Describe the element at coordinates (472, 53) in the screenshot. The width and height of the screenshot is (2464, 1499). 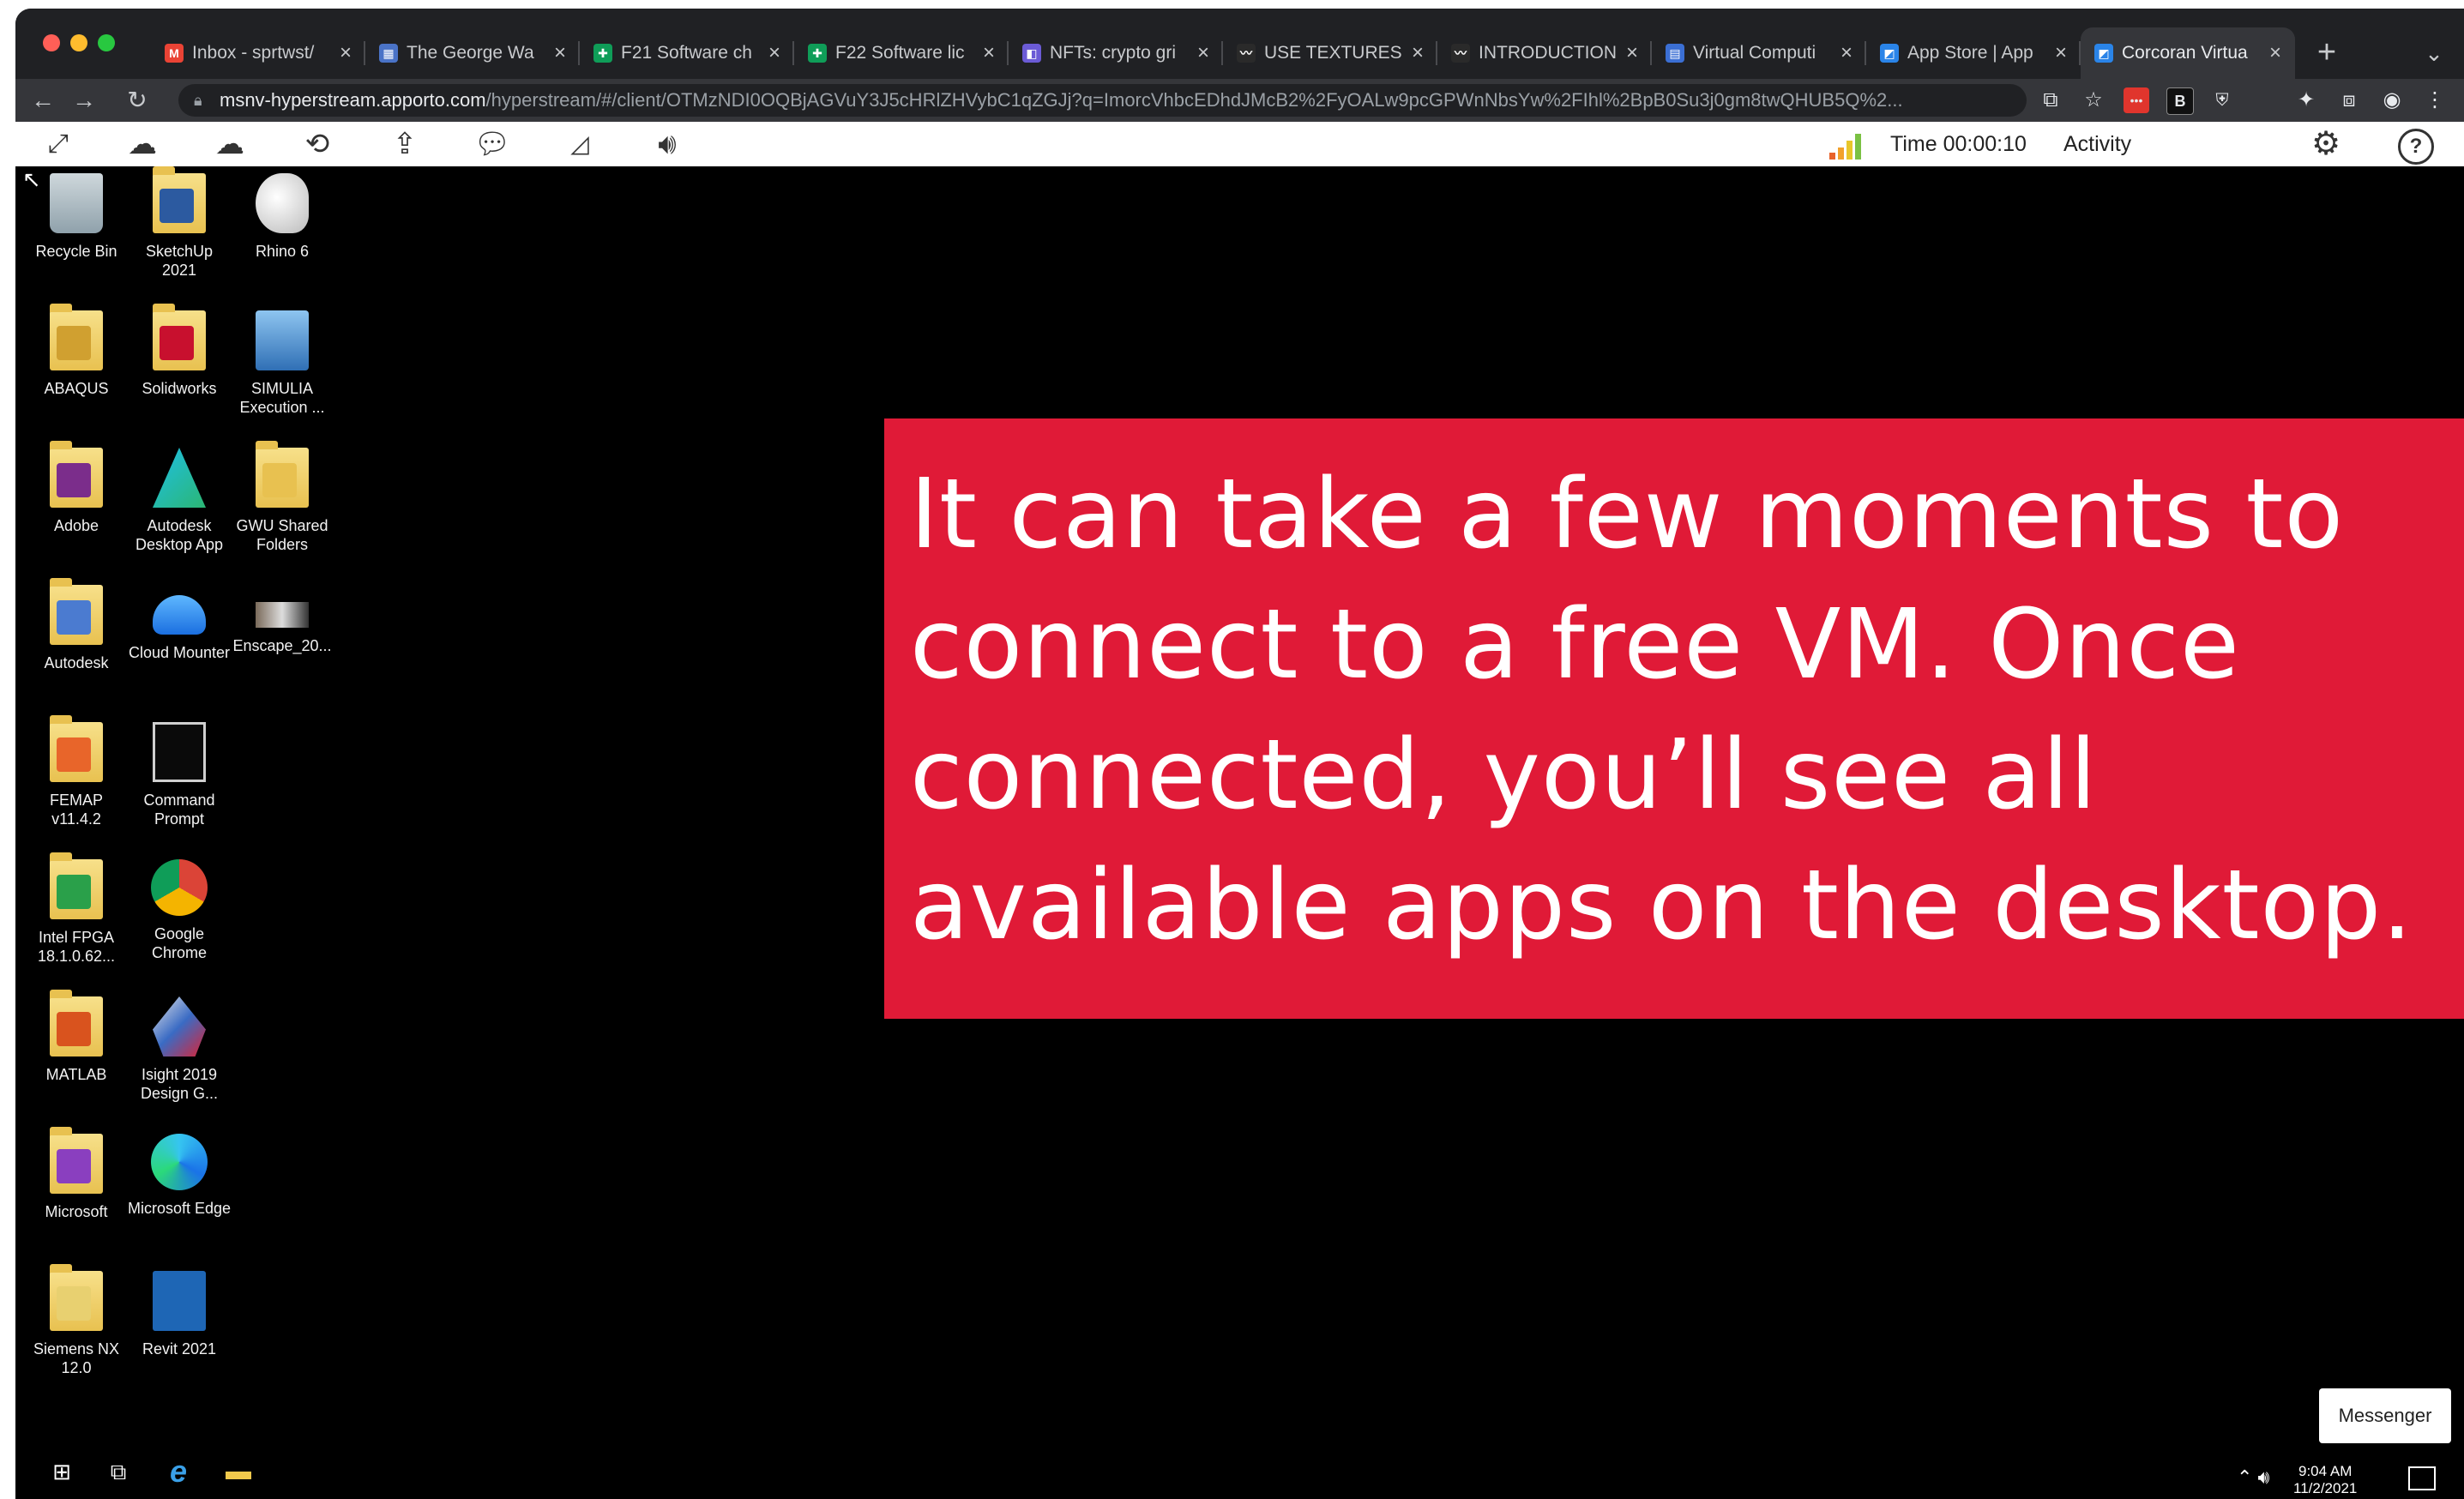
I see `browser-tab: ▦ The George Wa ×` at that location.